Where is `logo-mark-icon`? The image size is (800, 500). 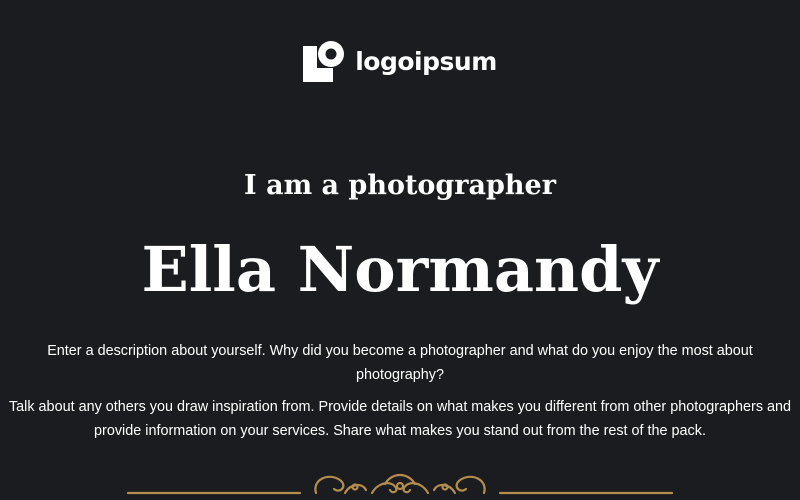 logo-mark-icon is located at coordinates (324, 61).